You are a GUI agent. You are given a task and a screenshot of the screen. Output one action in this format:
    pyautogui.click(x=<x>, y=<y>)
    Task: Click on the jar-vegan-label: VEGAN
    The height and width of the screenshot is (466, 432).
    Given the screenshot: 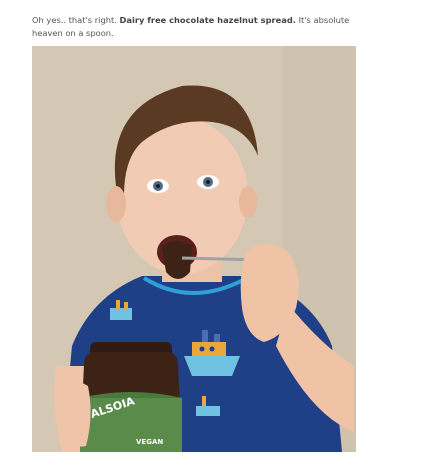 What is the action you would take?
    pyautogui.click(x=149, y=442)
    